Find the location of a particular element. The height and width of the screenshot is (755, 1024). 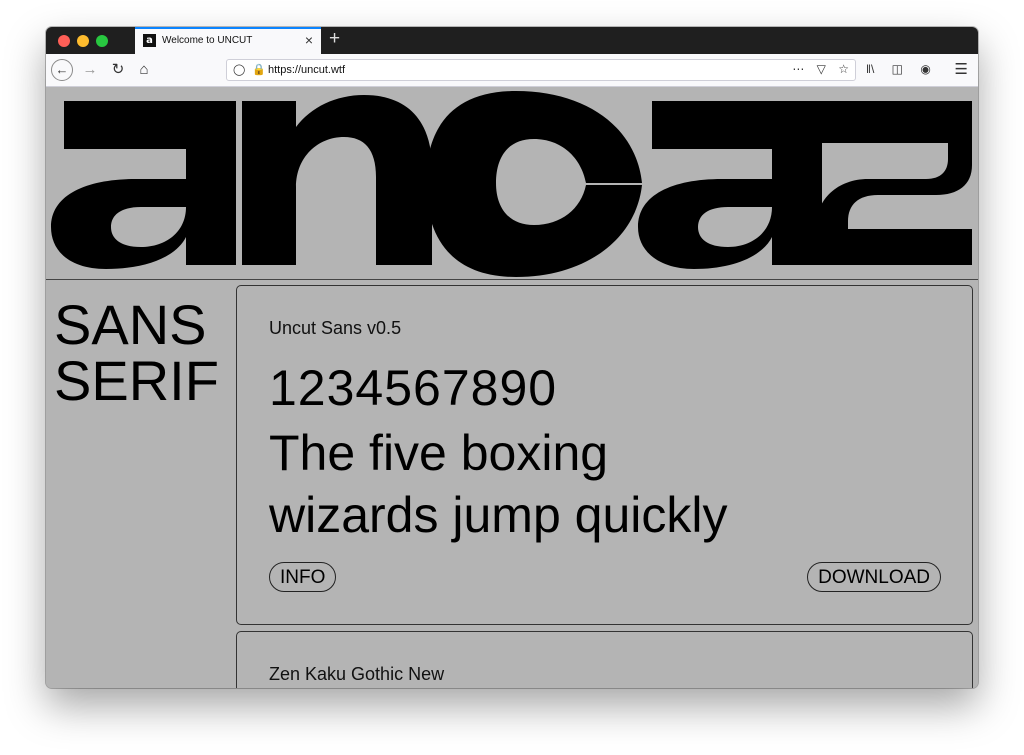

info-button: INFO is located at coordinates (303, 577).